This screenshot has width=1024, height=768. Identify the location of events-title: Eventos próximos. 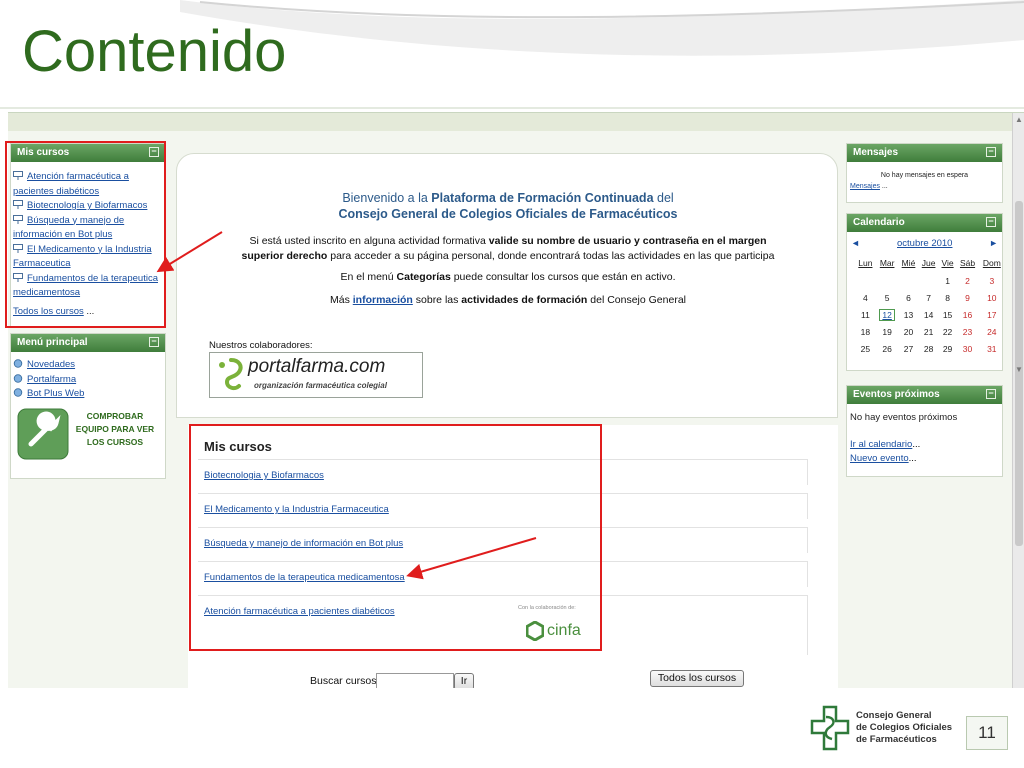
(896, 394).